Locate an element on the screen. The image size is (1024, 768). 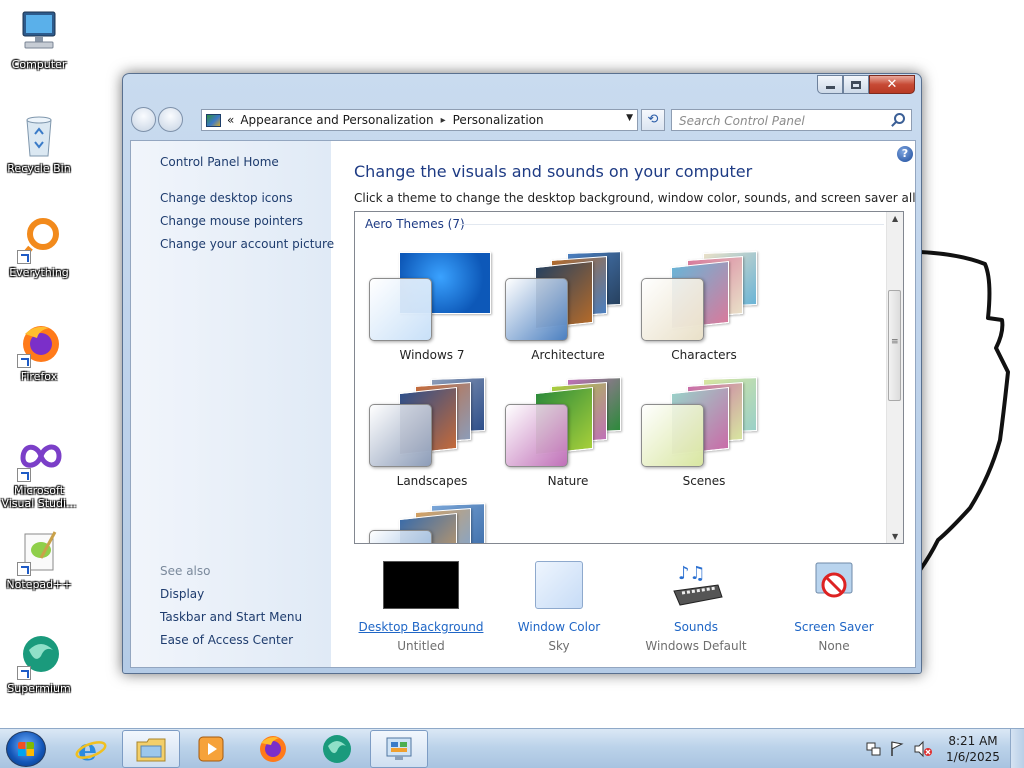
close-button: ✕ is located at coordinates (892, 84).